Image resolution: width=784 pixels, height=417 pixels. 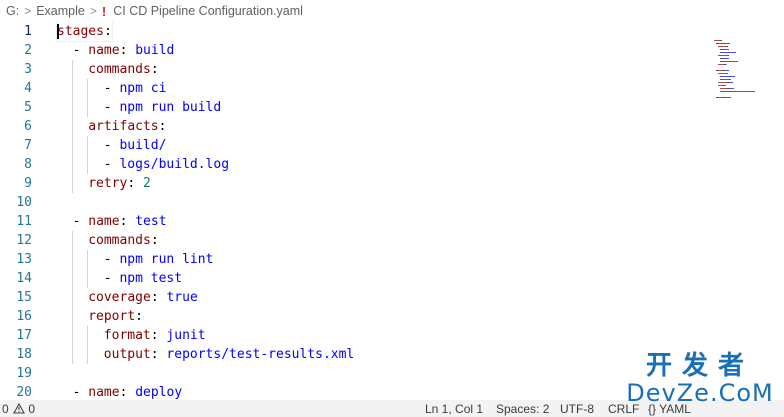 What do you see at coordinates (28, 145) in the screenshot?
I see `line-number: 7` at bounding box center [28, 145].